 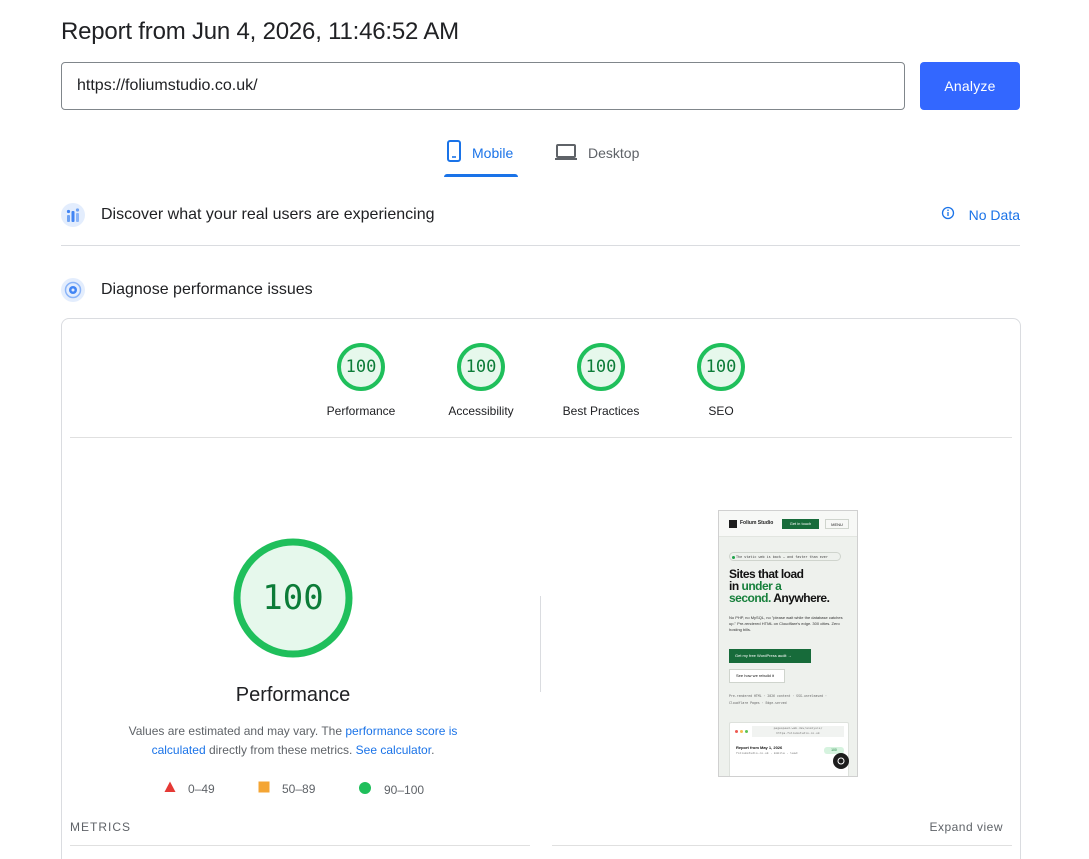 I want to click on desc-text: Values are estimated and may vary. The, so click(x=237, y=731).